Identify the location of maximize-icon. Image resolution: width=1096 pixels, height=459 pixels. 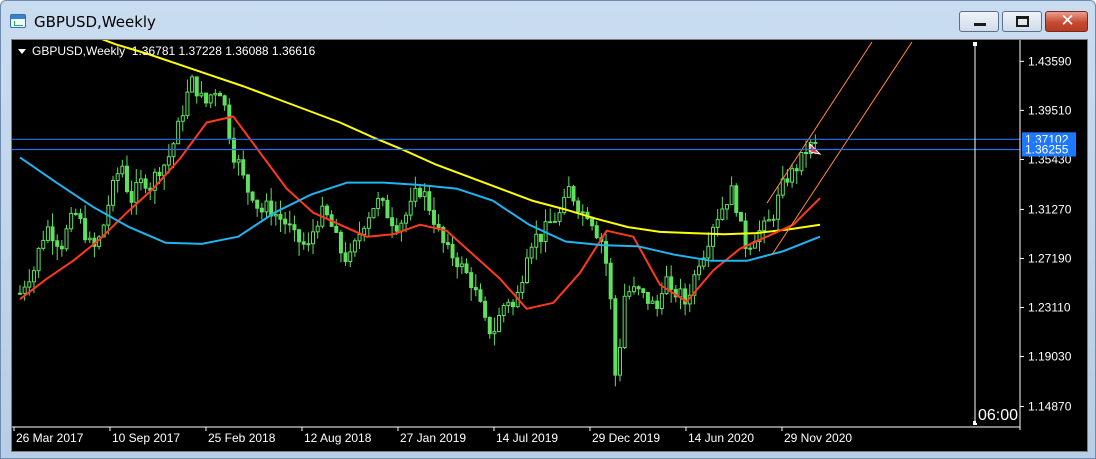
(1022, 21).